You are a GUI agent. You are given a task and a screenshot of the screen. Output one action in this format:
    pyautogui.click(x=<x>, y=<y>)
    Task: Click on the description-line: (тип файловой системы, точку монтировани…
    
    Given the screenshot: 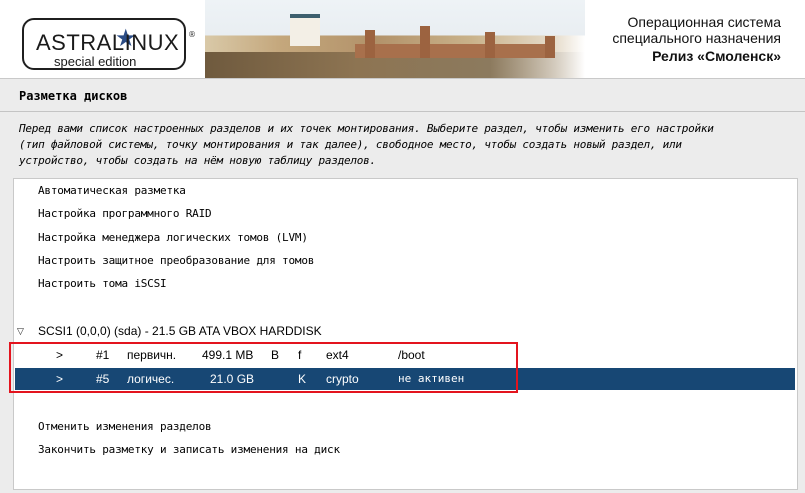 What is the action you would take?
    pyautogui.click(x=350, y=144)
    